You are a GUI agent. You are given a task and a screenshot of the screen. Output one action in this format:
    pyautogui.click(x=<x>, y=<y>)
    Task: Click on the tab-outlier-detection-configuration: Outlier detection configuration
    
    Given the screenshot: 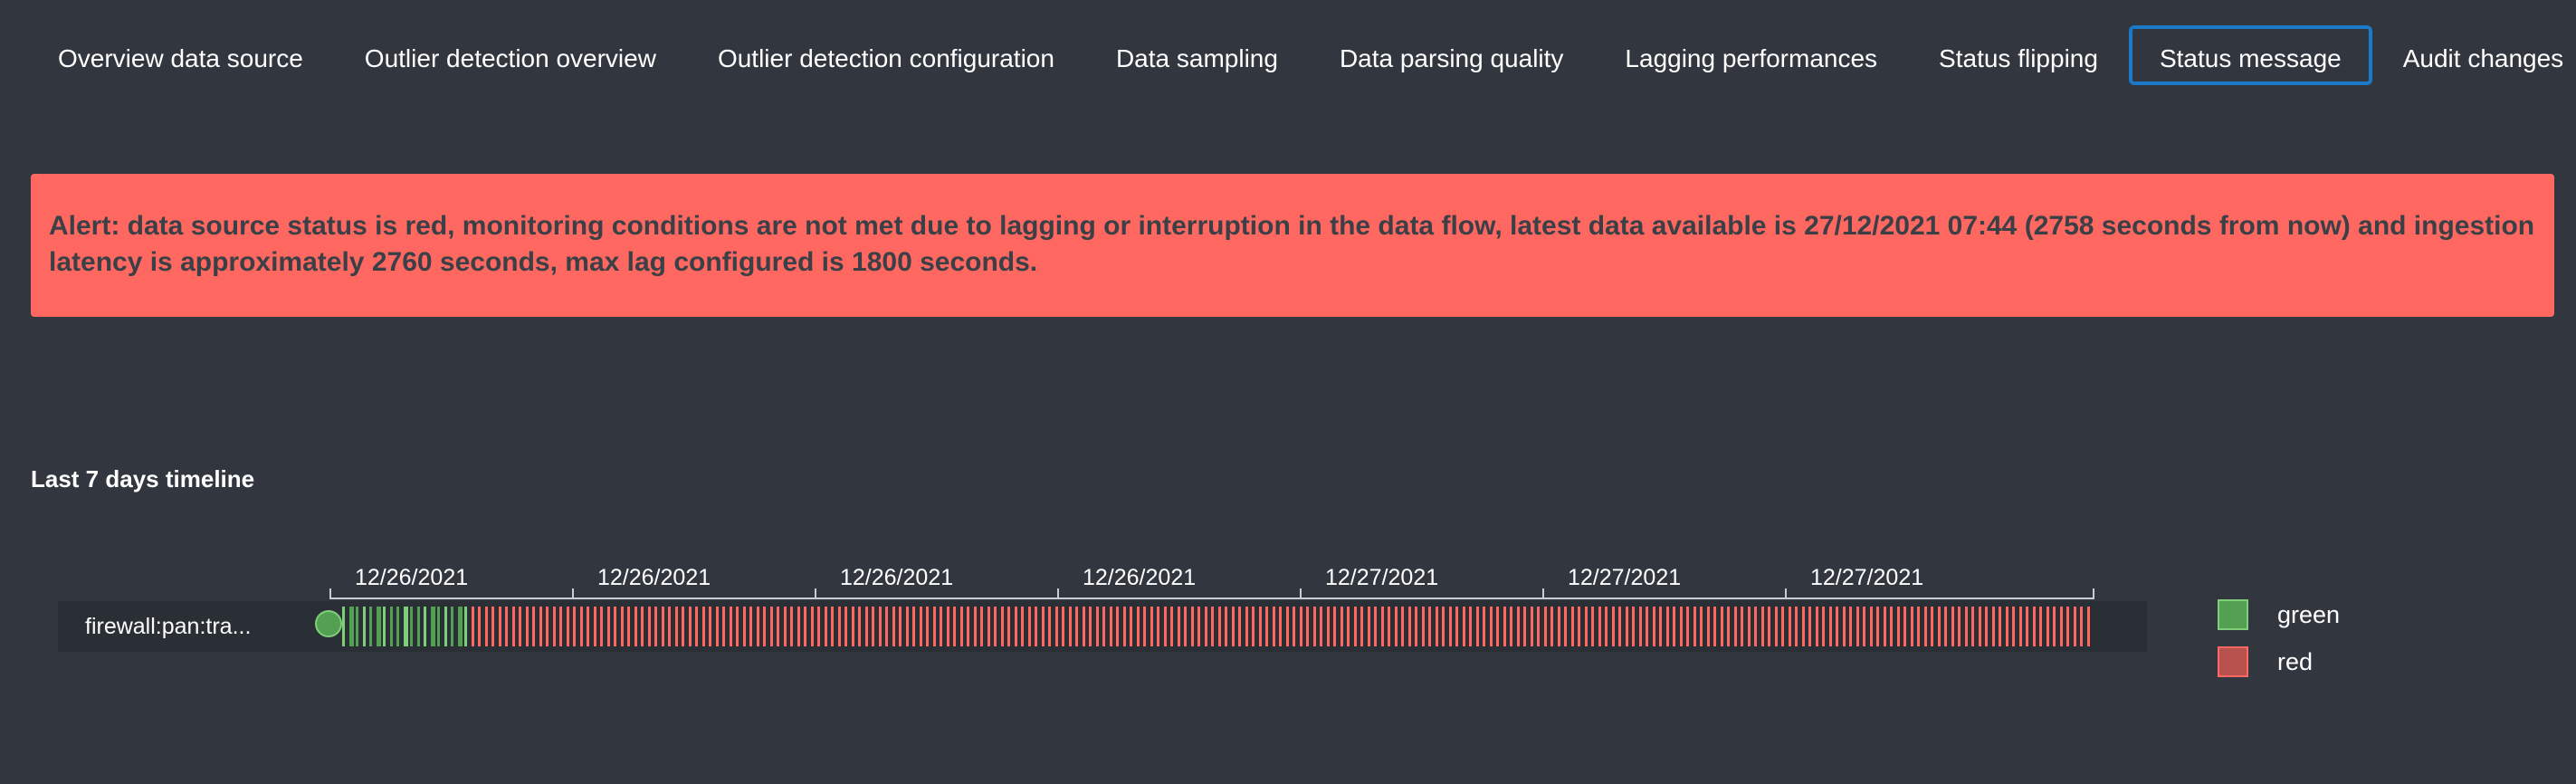 What is the action you would take?
    pyautogui.click(x=886, y=55)
    